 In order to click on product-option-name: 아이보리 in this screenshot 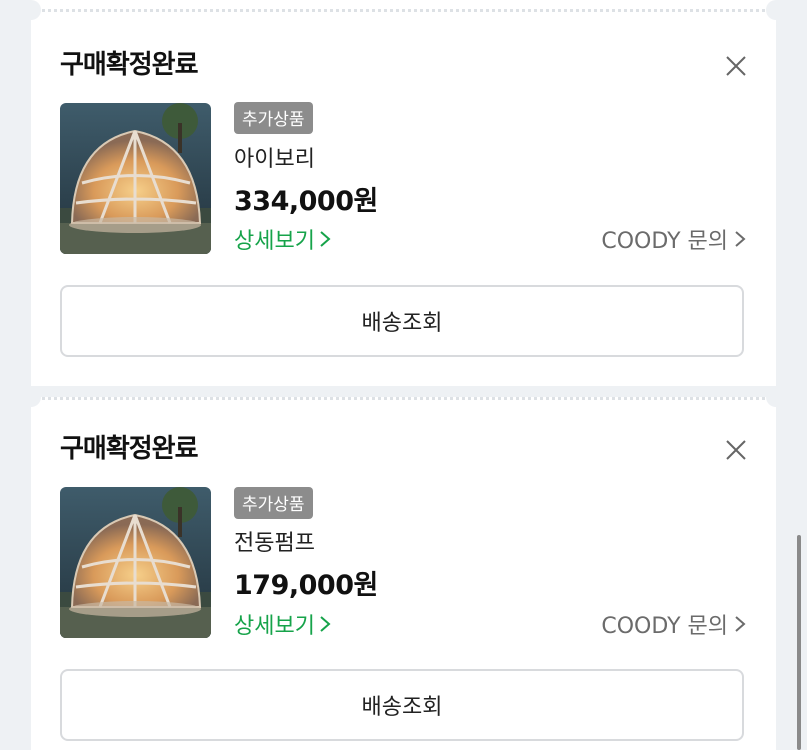, I will do `click(274, 159)`.